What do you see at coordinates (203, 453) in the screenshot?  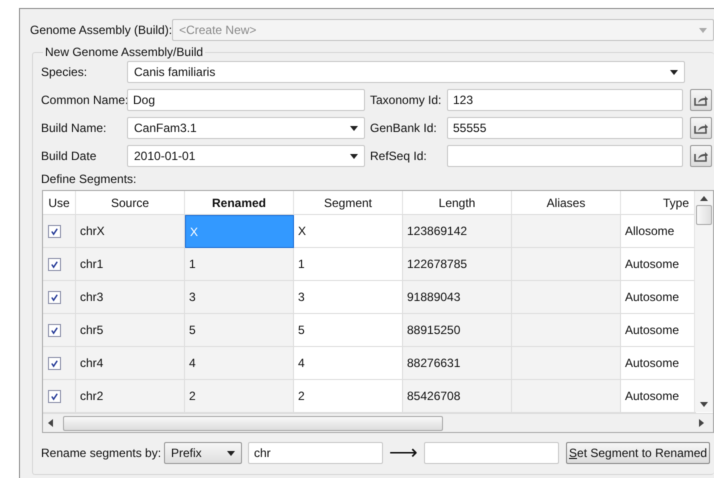 I see `mode-combobox: Prefix` at bounding box center [203, 453].